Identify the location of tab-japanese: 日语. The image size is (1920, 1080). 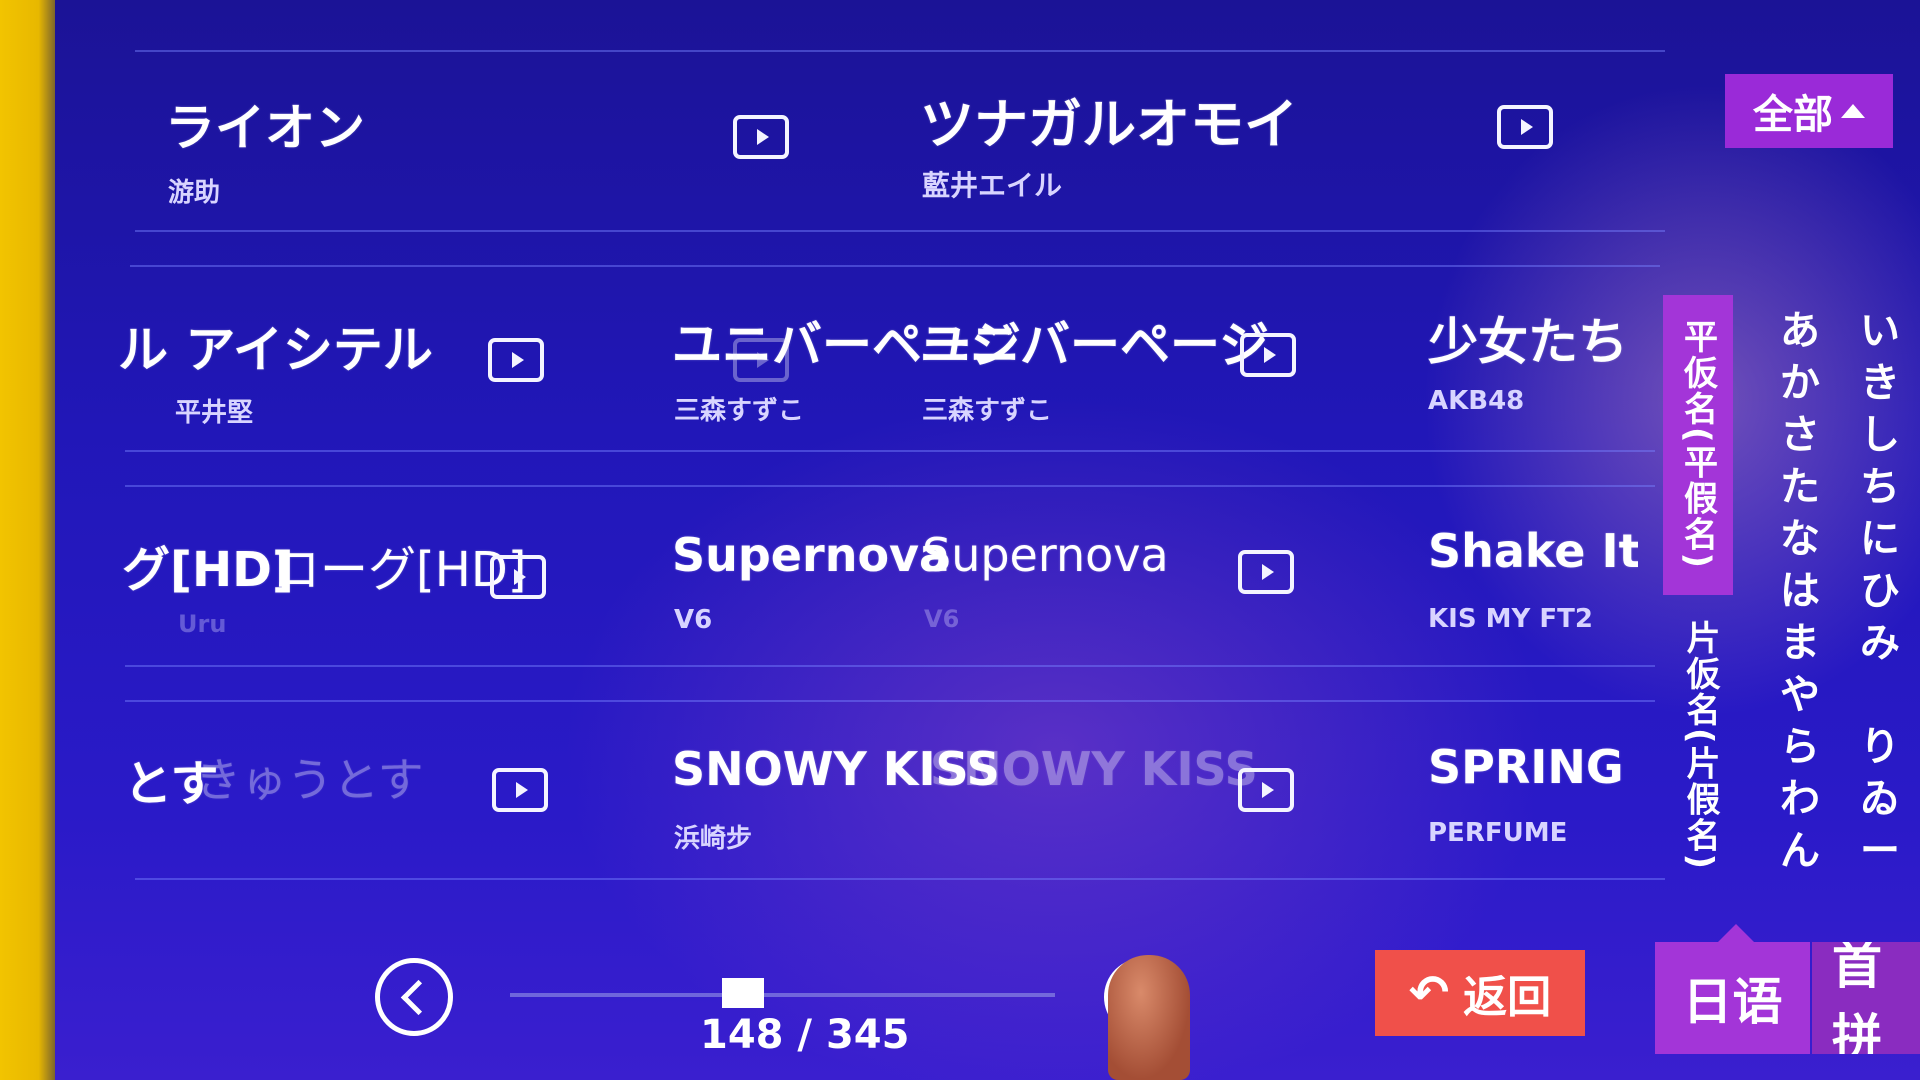
(1732, 998).